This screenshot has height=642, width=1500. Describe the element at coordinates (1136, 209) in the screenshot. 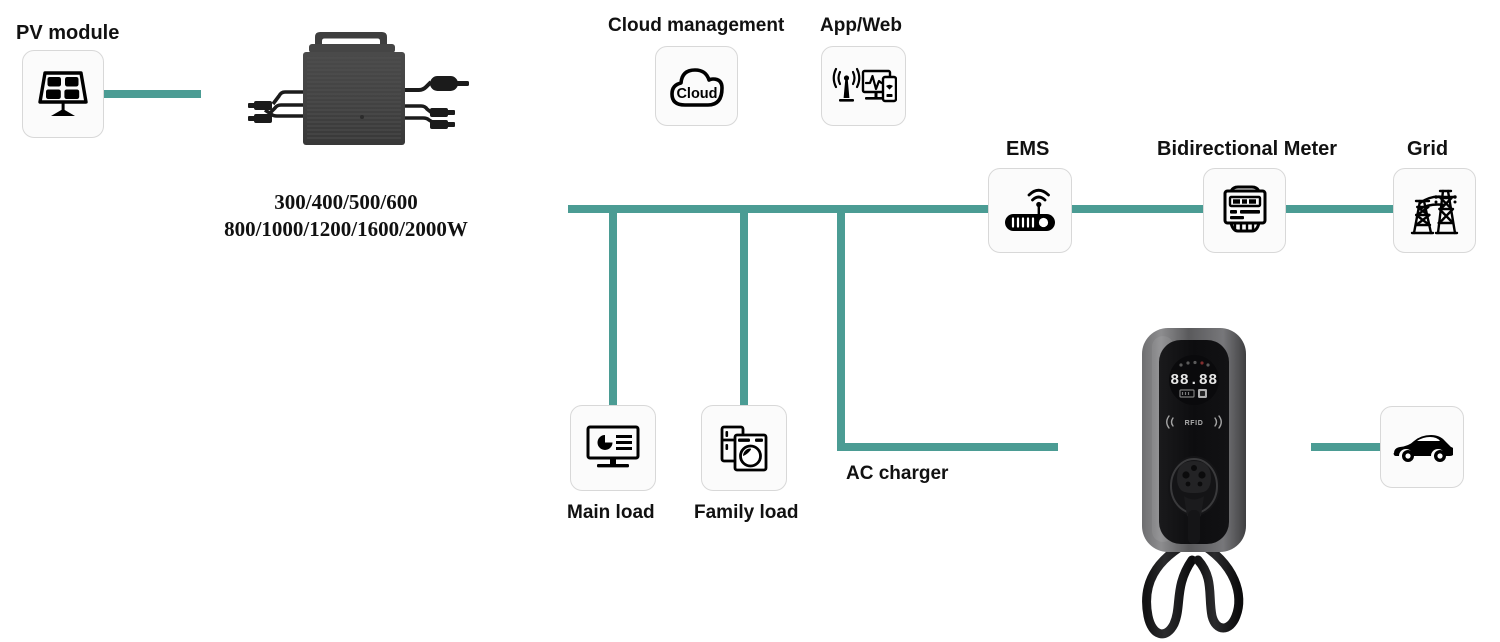

I see `wire-ems-to-meter` at that location.